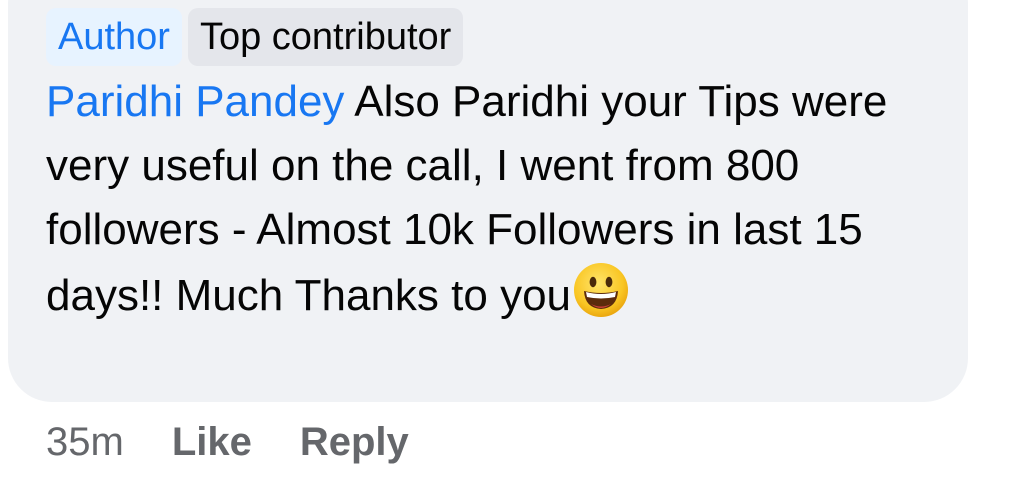 The width and height of the screenshot is (1024, 489). What do you see at coordinates (114, 37) in the screenshot?
I see `author-badge: Author` at bounding box center [114, 37].